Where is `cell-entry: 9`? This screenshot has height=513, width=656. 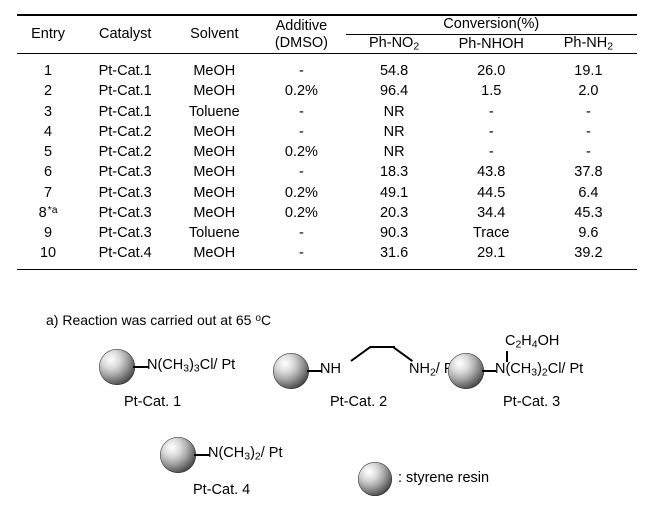 cell-entry: 9 is located at coordinates (48, 233).